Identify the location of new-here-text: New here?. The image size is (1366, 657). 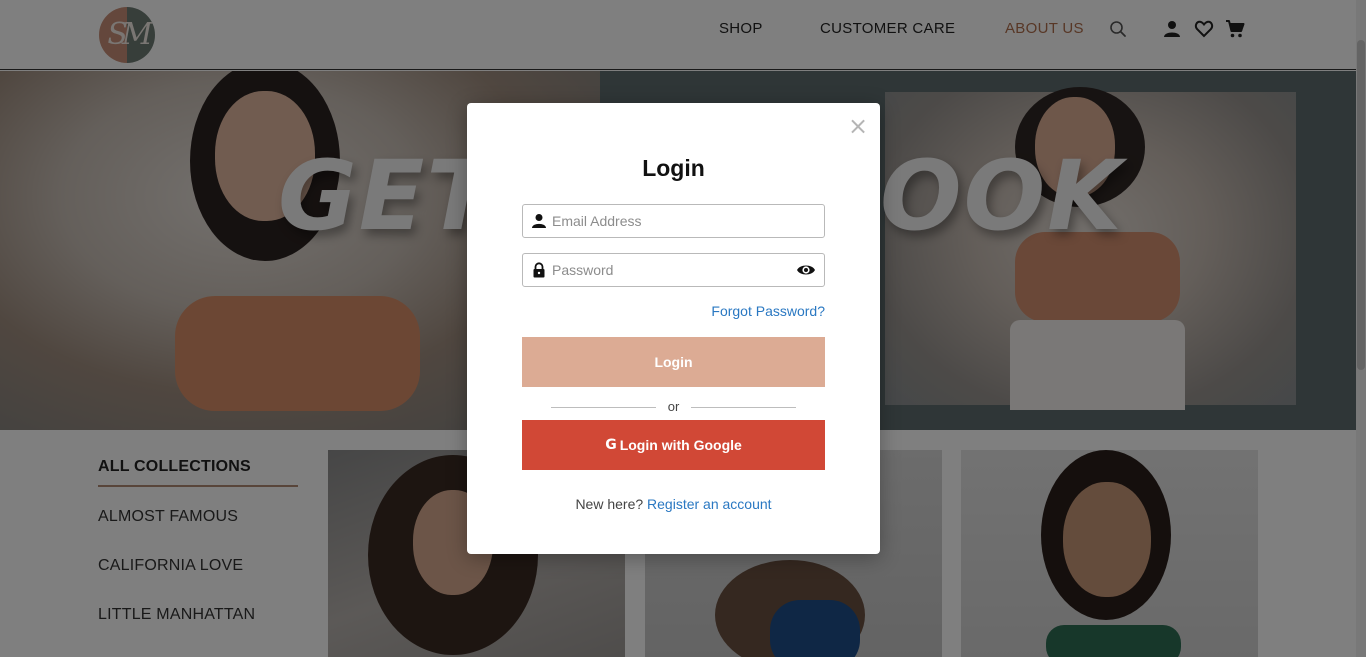
(609, 504).